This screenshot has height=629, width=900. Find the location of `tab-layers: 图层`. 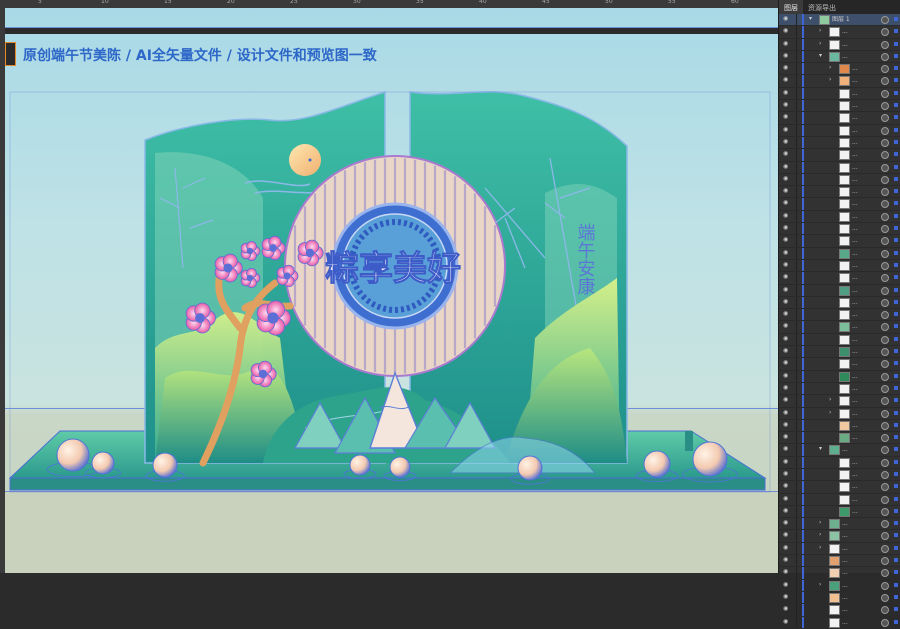

tab-layers: 图层 is located at coordinates (791, 7).